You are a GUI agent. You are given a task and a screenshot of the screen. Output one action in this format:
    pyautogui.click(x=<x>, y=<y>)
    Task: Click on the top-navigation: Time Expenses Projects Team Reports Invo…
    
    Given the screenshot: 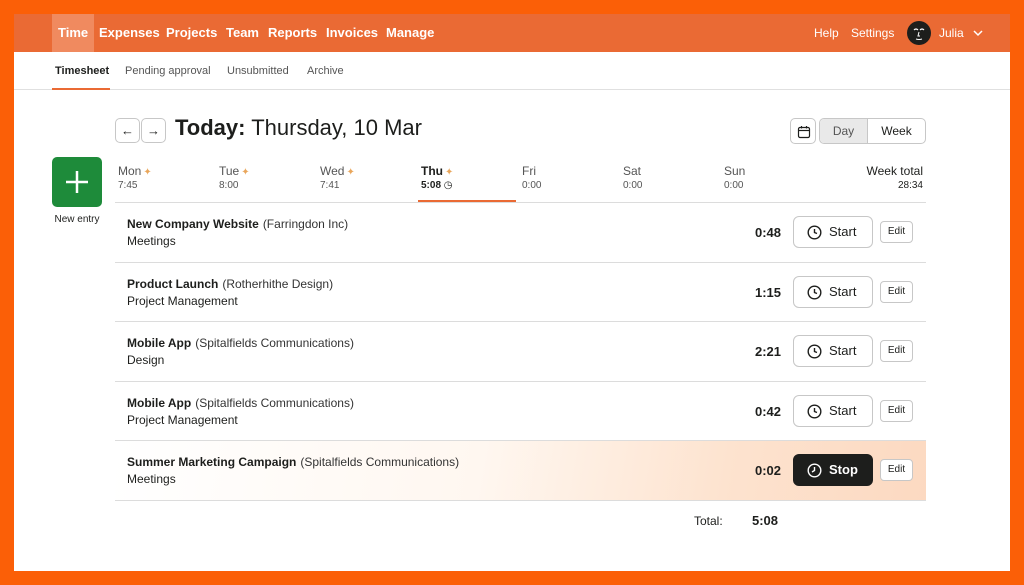 What is the action you would take?
    pyautogui.click(x=512, y=33)
    